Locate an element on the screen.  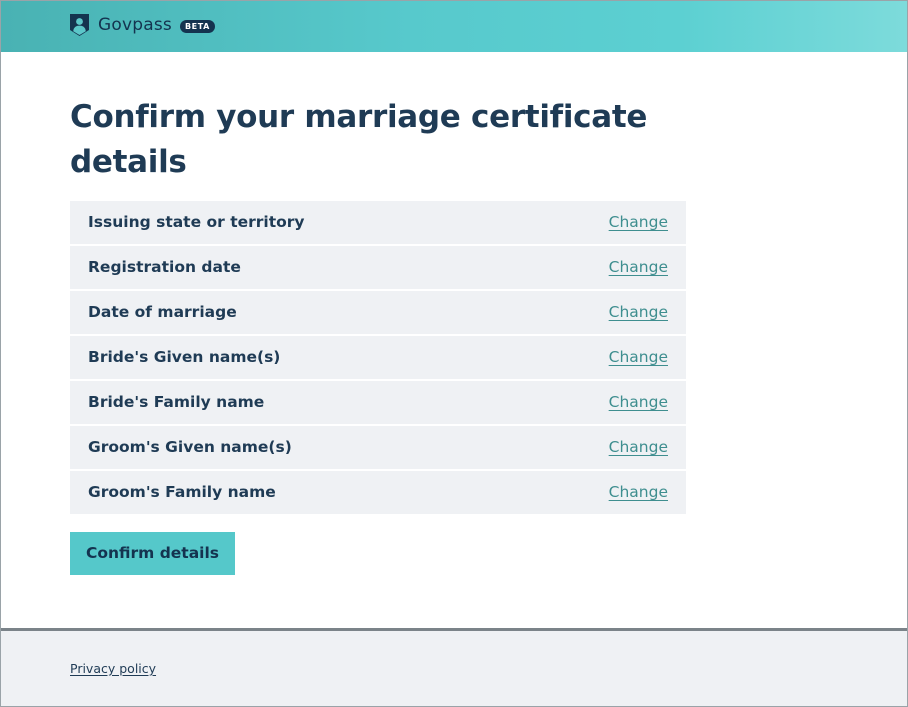
summary-row-label: Bride's Family name is located at coordinates (176, 402).